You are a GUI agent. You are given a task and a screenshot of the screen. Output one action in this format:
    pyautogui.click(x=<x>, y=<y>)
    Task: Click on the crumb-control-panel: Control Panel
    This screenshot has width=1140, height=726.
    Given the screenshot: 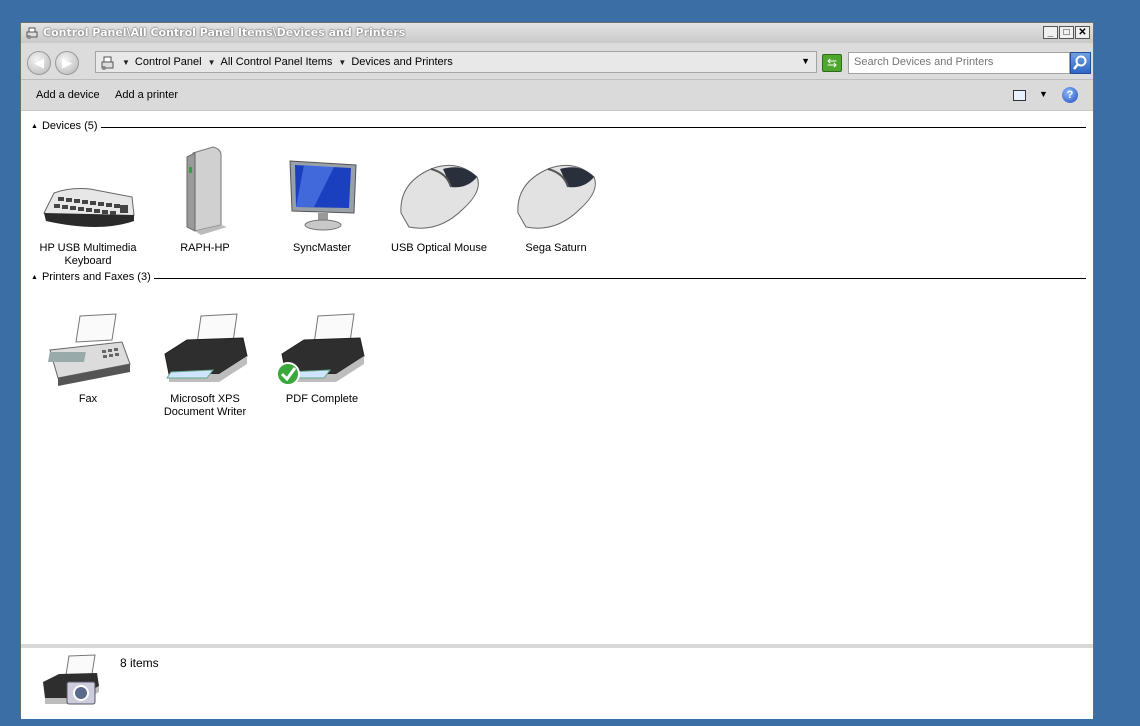 What is the action you would take?
    pyautogui.click(x=168, y=62)
    